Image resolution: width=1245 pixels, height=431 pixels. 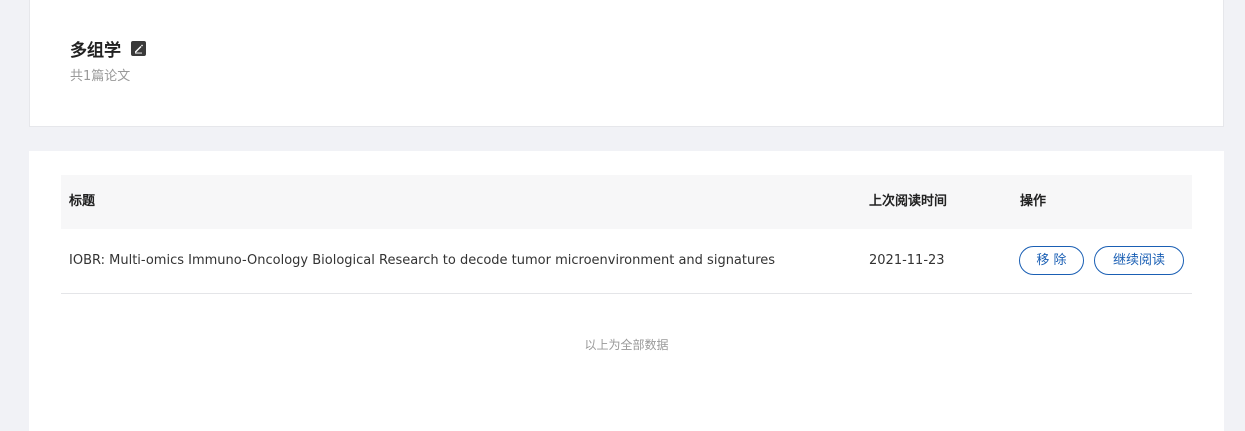 I want to click on continue-reading-button: 继续阅读, so click(x=1139, y=260).